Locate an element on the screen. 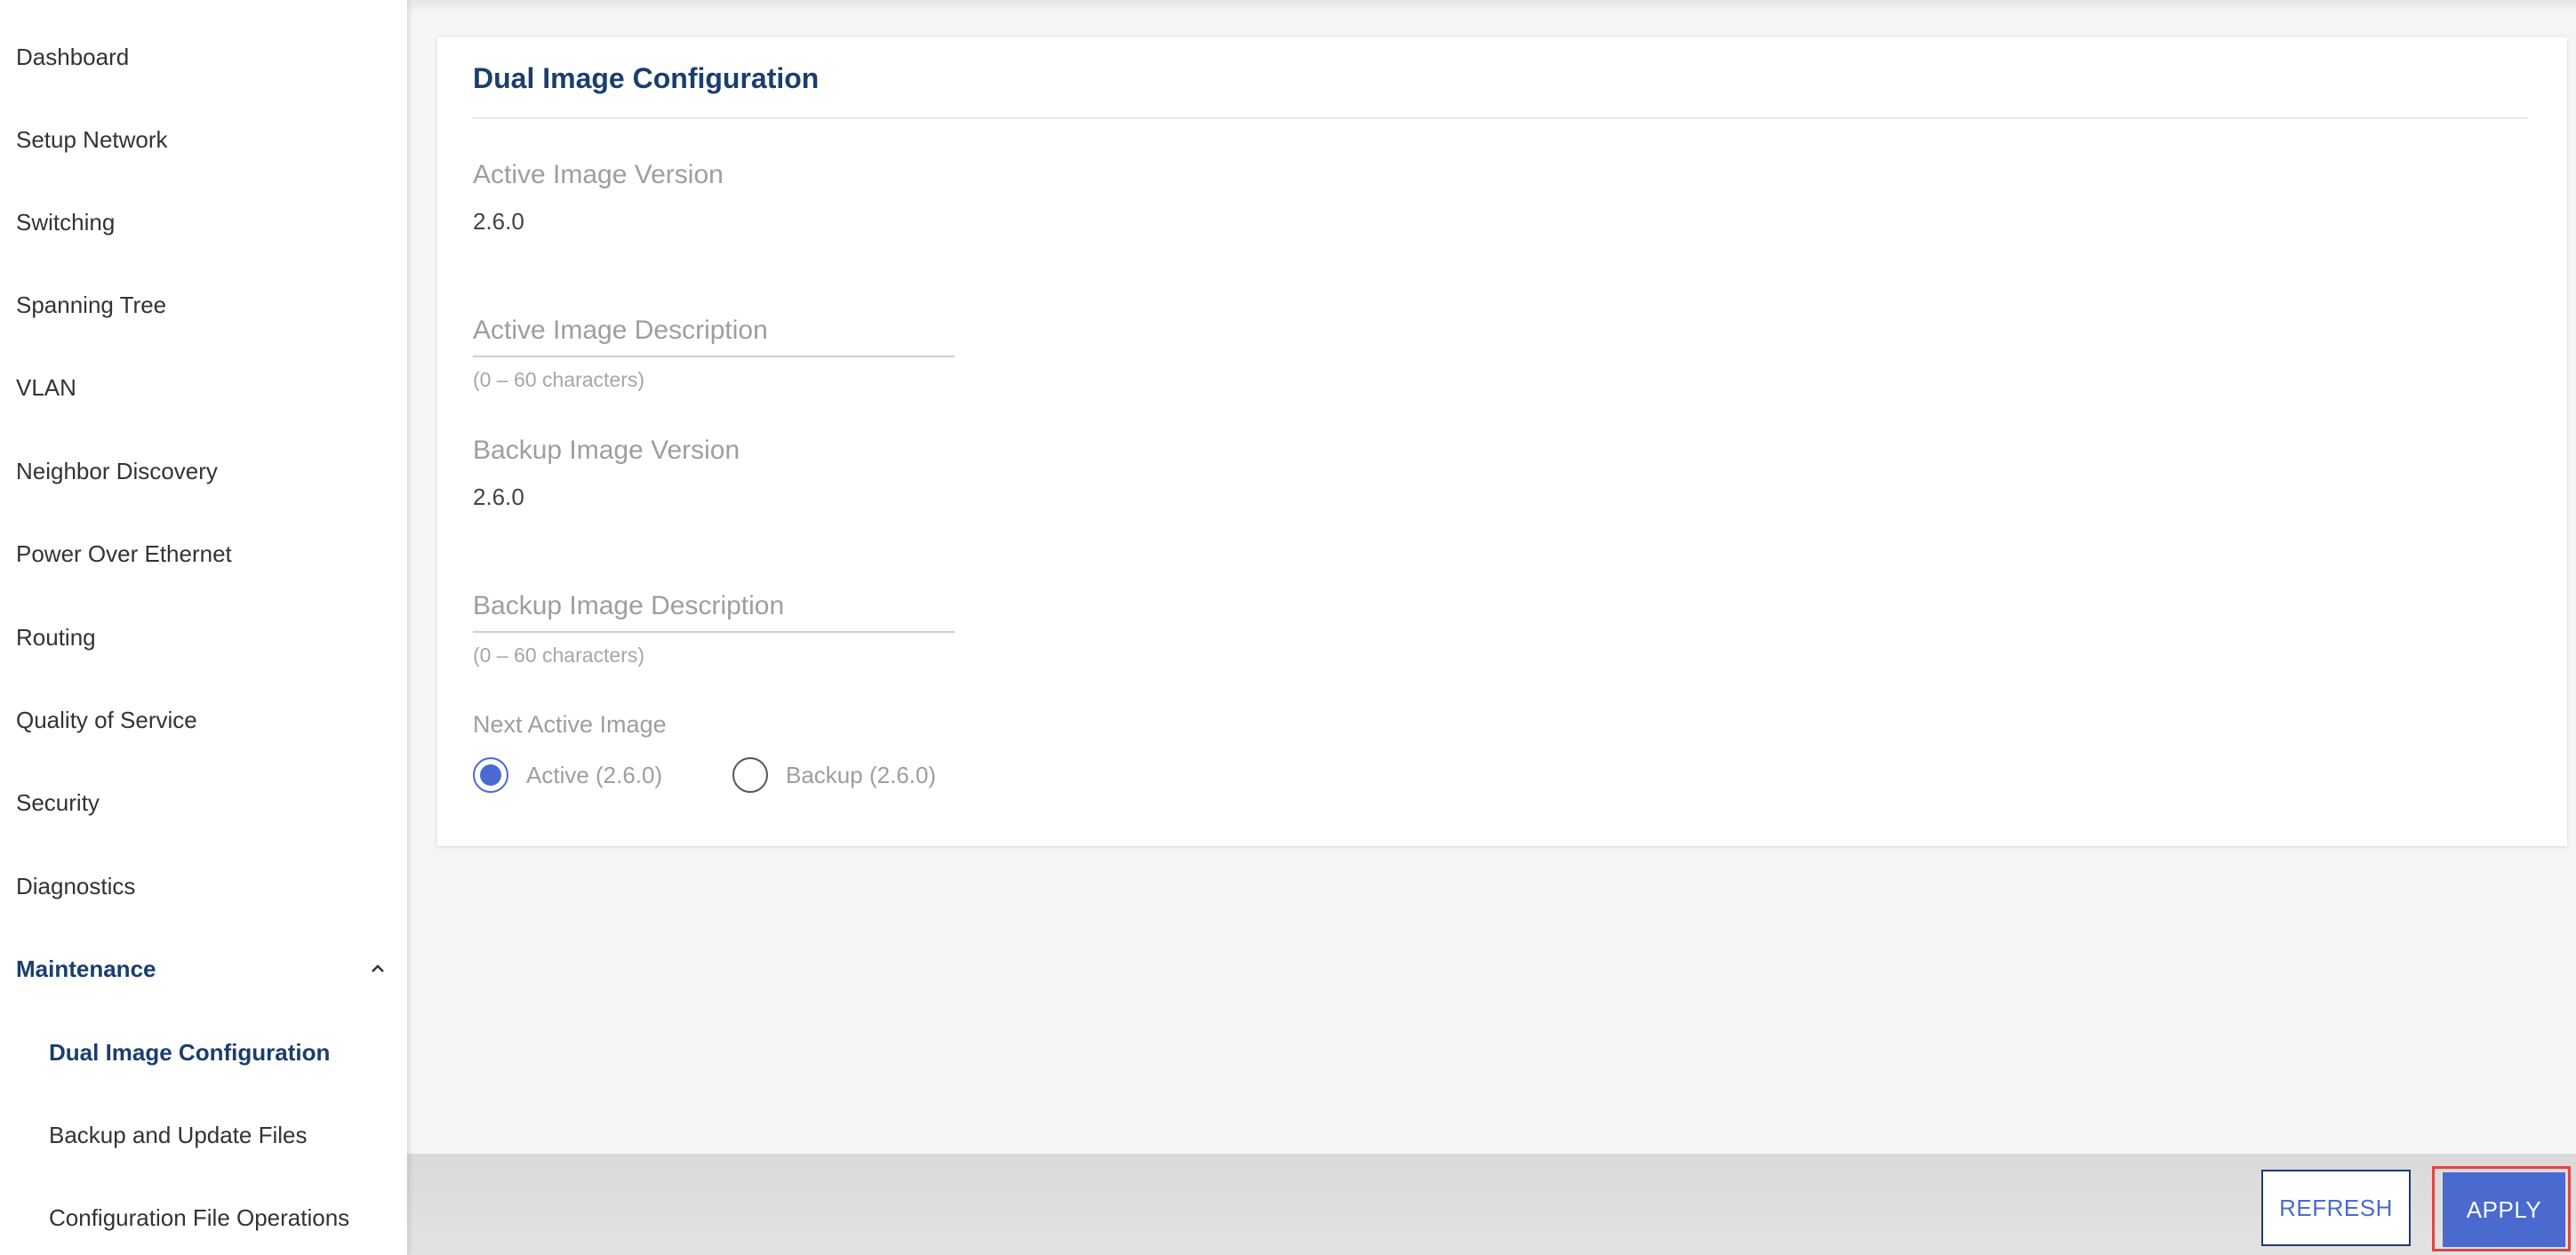 This screenshot has width=2576, height=1255. active-image-version-label: Active Image Version is located at coordinates (598, 174).